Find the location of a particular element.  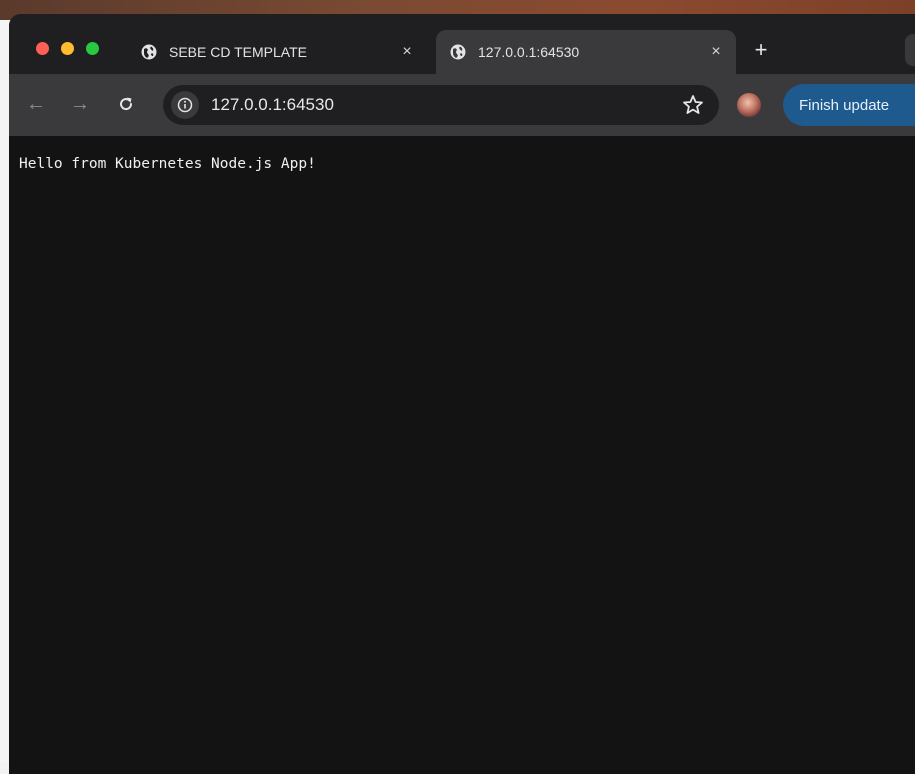

minimize-window-button is located at coordinates (67, 48).